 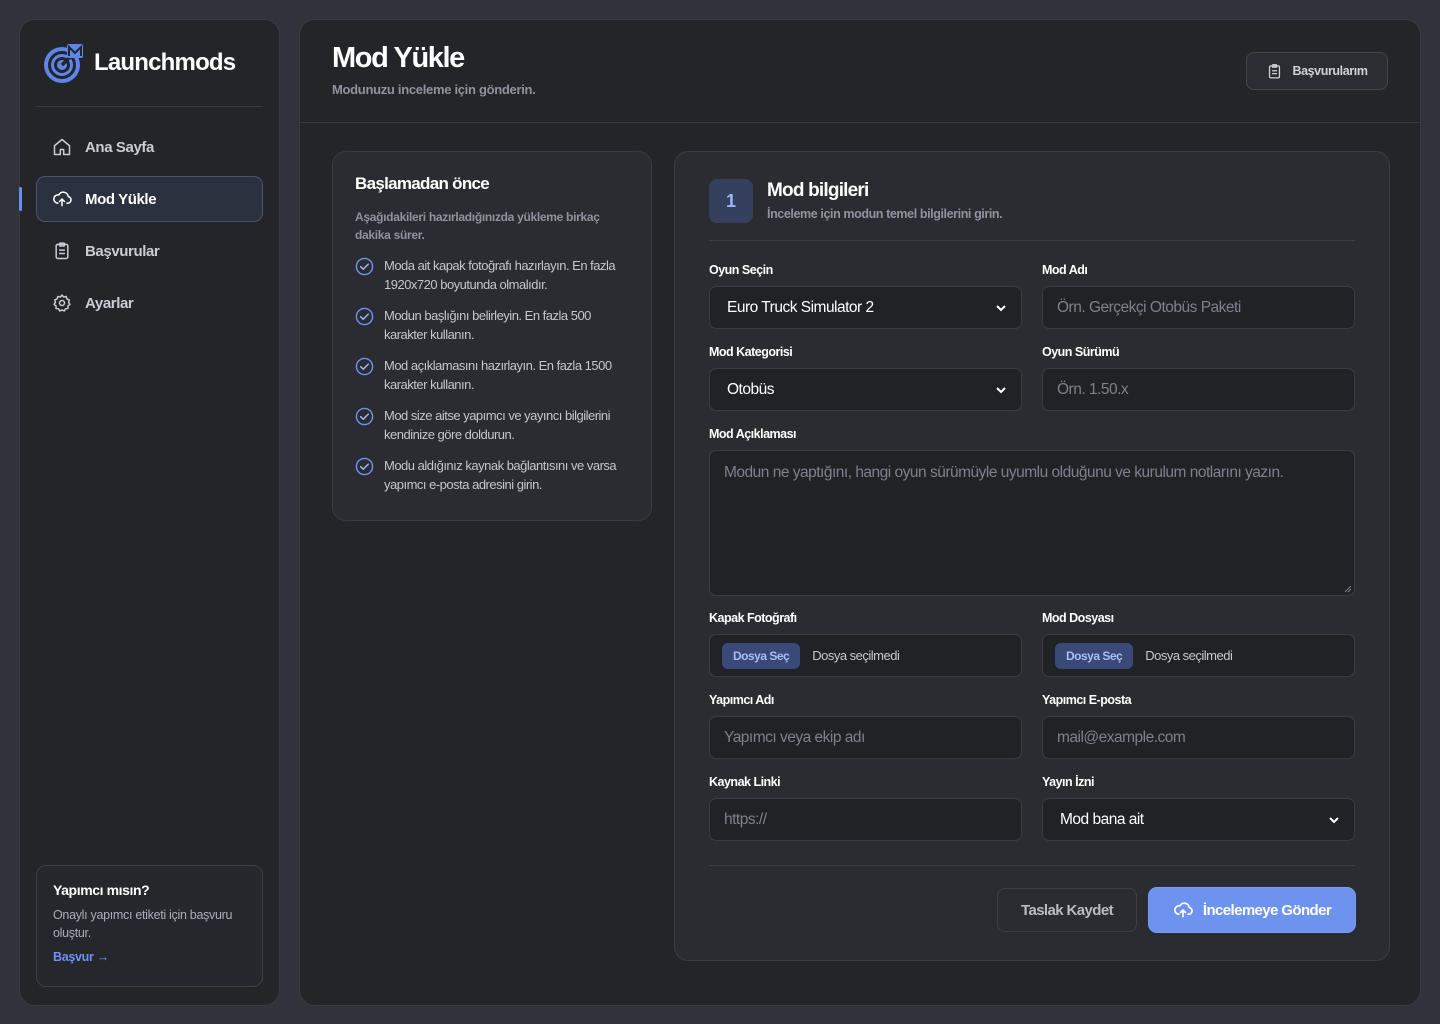 I want to click on mod-name-label: Mod Adı, so click(x=1065, y=270).